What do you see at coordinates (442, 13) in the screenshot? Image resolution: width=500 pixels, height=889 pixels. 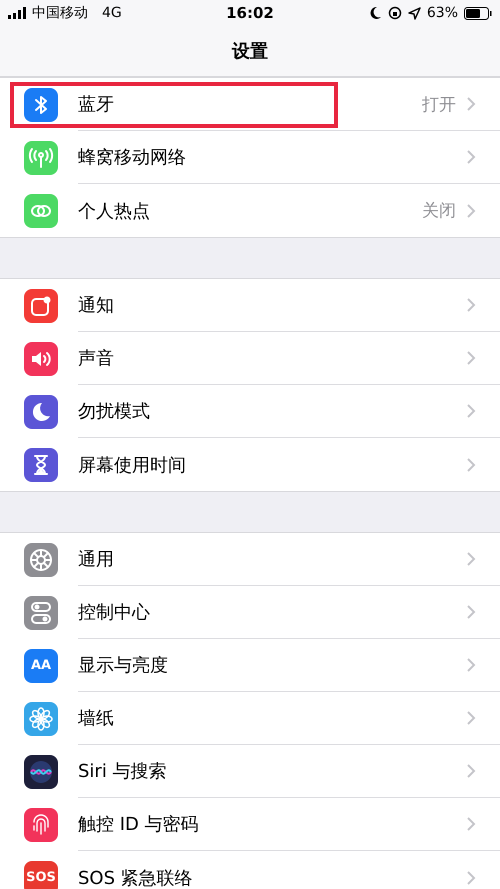 I see `battery-percent: 63%` at bounding box center [442, 13].